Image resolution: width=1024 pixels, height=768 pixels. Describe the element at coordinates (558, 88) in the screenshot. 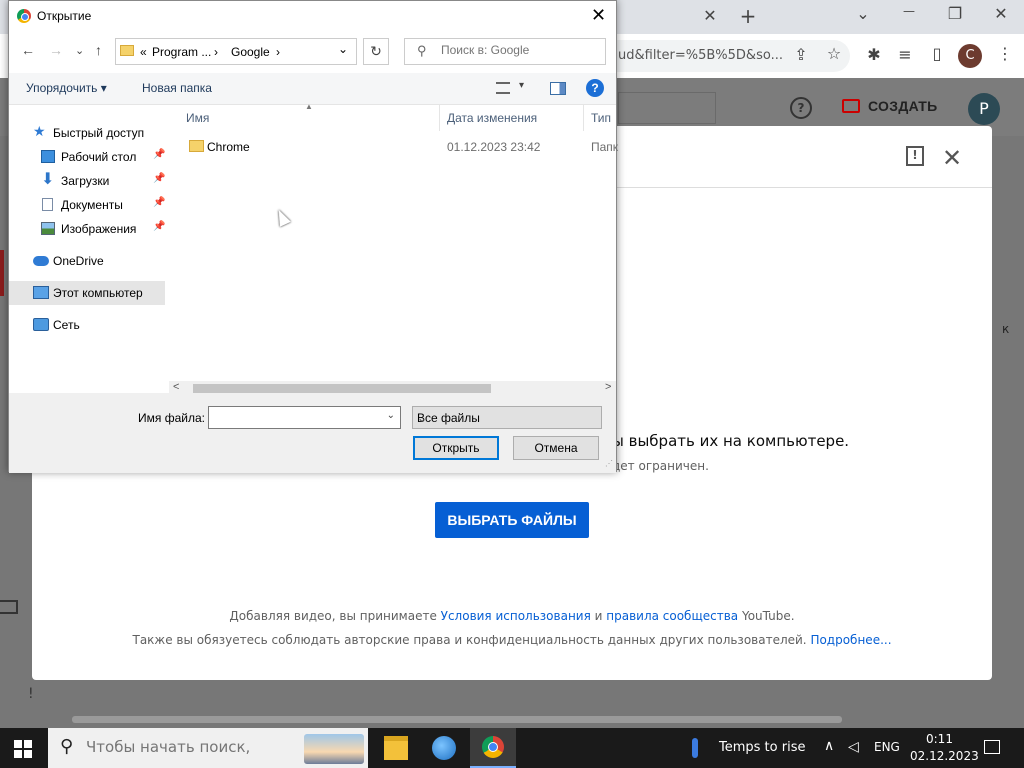

I see `preview-pane-icon` at that location.